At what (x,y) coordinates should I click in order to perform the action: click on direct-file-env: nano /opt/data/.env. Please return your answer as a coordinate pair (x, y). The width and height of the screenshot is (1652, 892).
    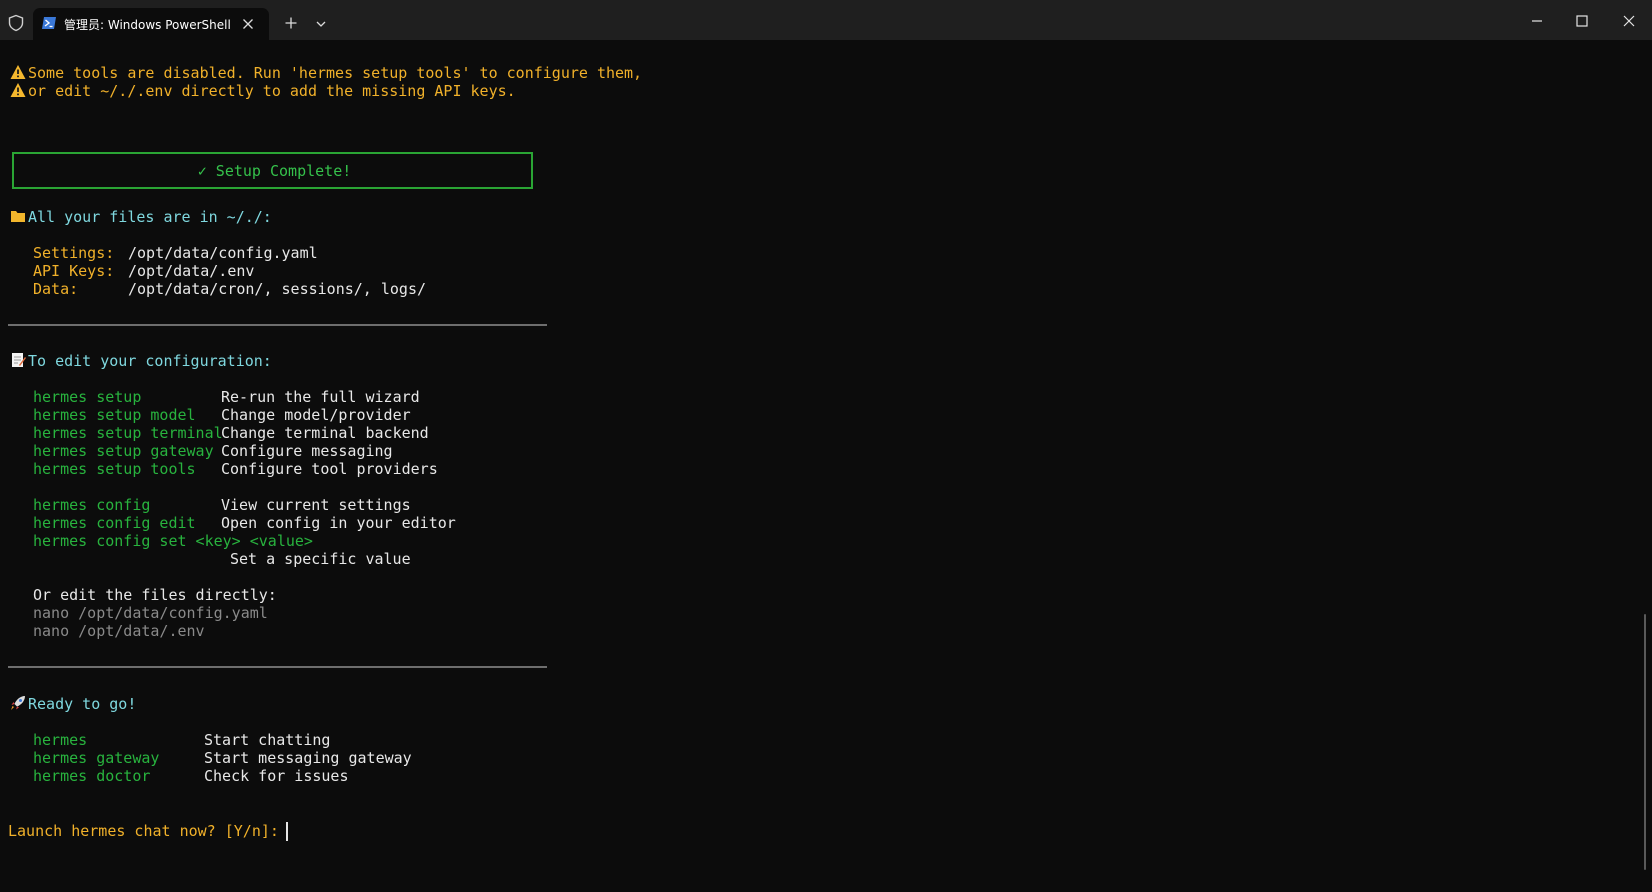
    Looking at the image, I should click on (119, 631).